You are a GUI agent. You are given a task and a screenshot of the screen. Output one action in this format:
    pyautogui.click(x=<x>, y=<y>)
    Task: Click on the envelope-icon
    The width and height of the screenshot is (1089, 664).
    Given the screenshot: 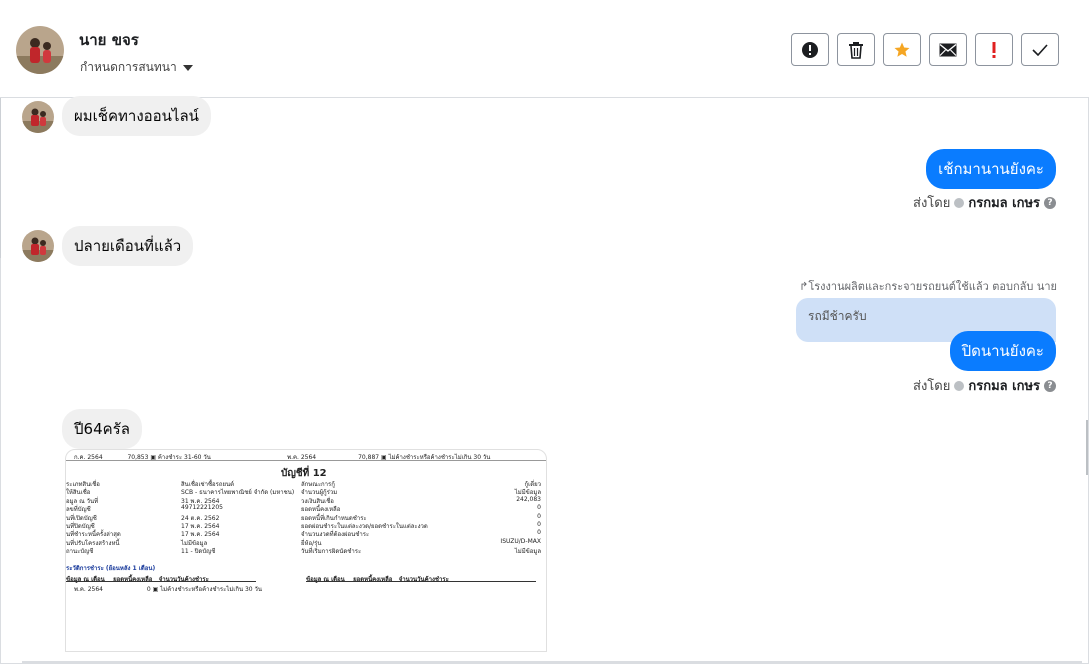 What is the action you would take?
    pyautogui.click(x=948, y=49)
    